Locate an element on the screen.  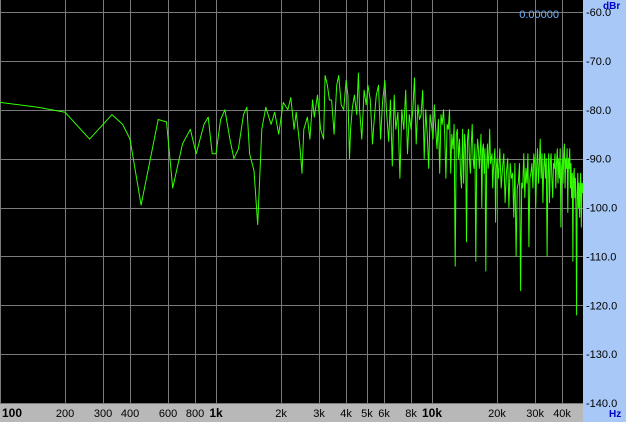
x-tick-label: 40k is located at coordinates (562, 414).